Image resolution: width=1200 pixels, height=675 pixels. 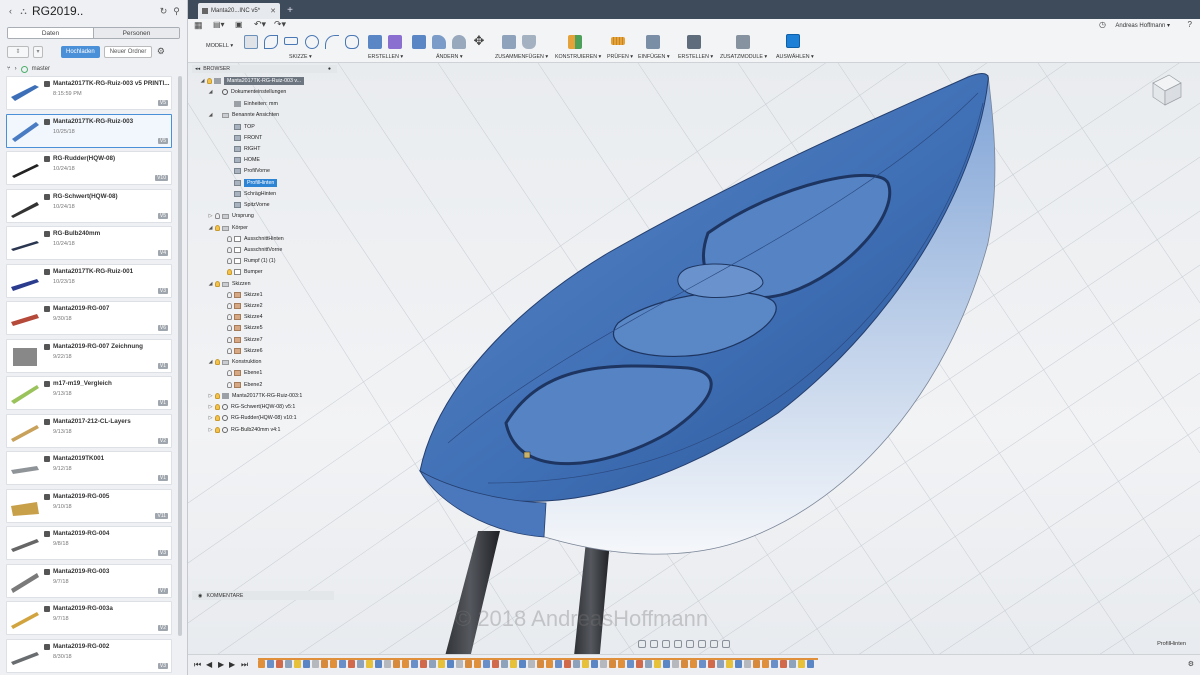 I want to click on comments-panel: ◉ KOMMENTARE, so click(x=263, y=595).